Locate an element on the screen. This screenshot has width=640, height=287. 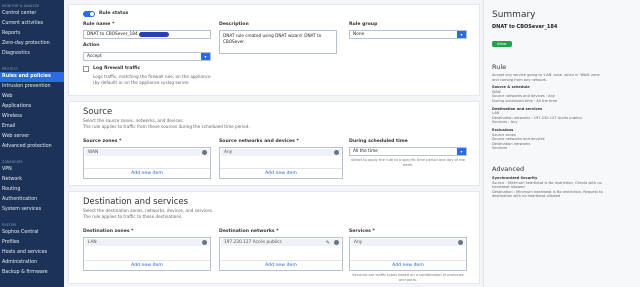
log-traffic-checkbox is located at coordinates (86, 69).